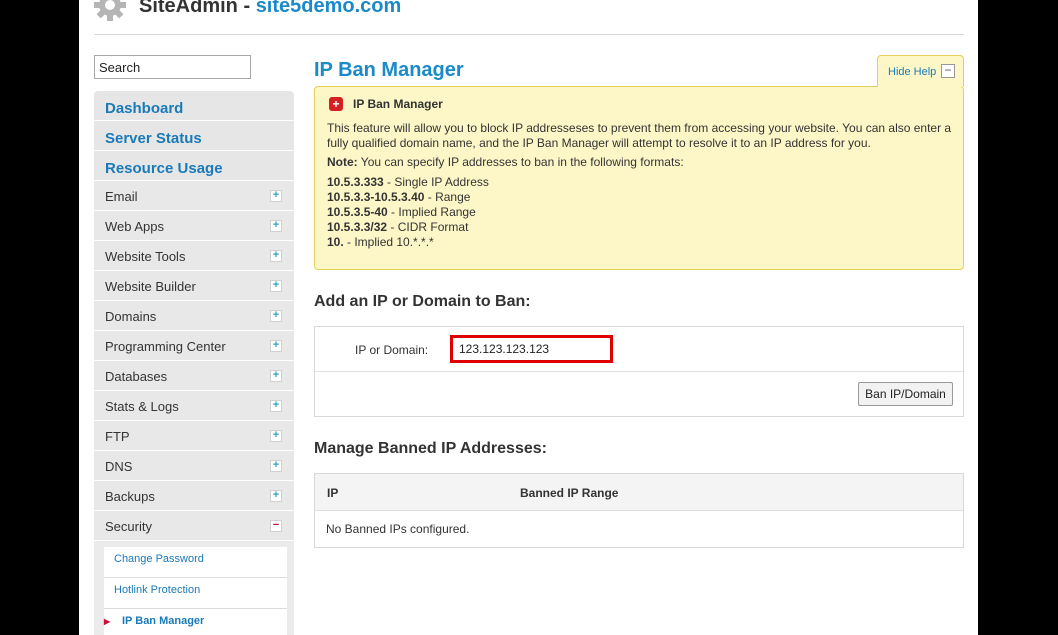  I want to click on sidebar-item-web-apps: Web Apps +, so click(194, 226).